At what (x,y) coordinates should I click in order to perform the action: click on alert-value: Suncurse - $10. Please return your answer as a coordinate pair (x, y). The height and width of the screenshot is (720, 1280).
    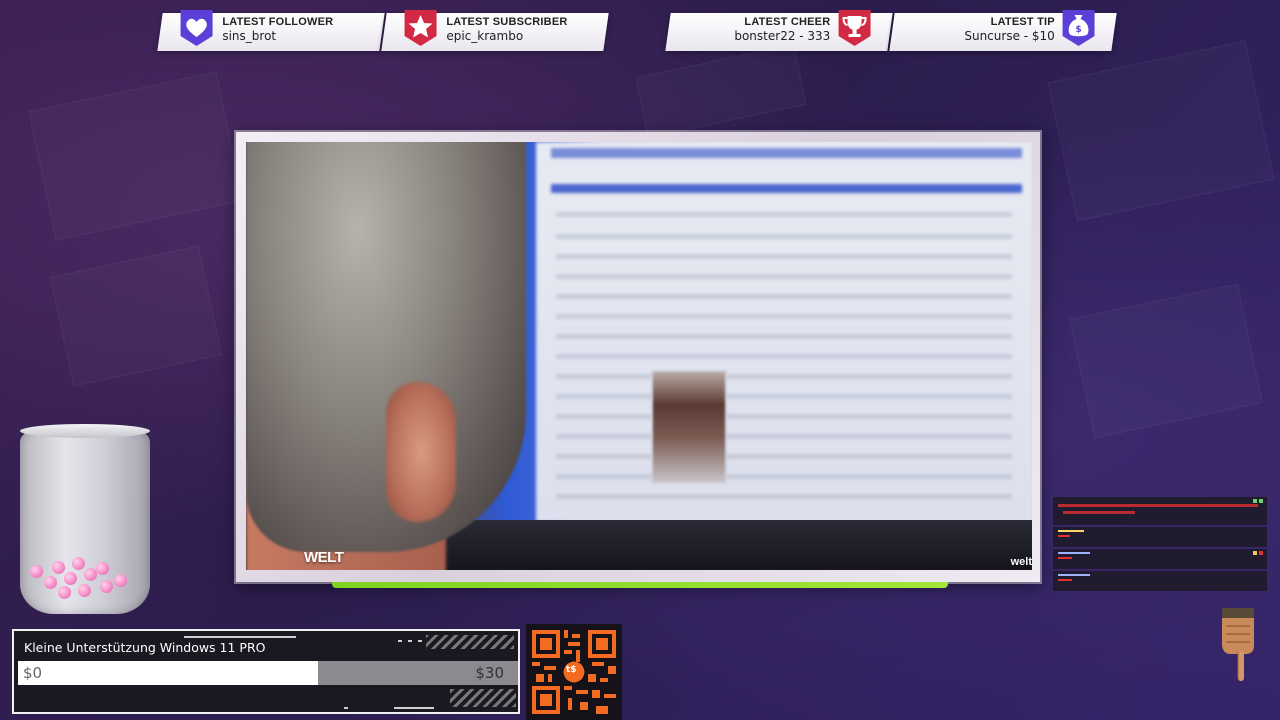
    Looking at the image, I should click on (1009, 36).